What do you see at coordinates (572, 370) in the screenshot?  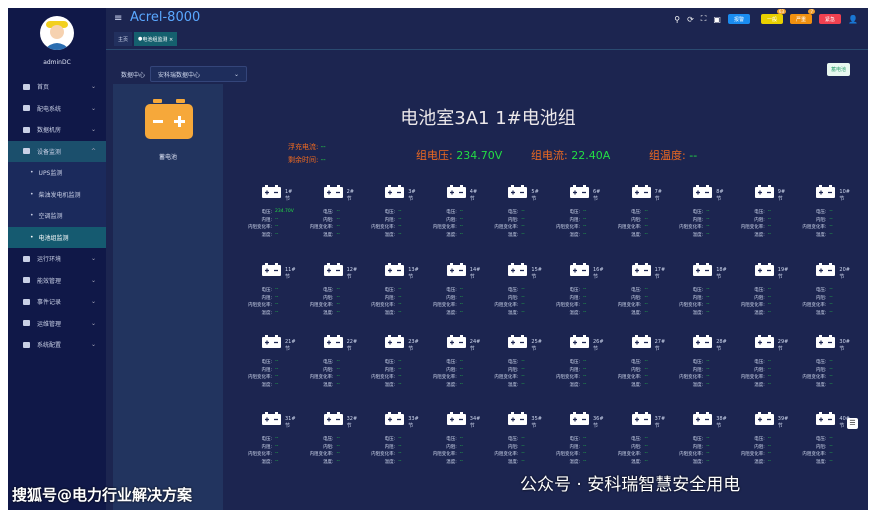 I see `battery-cell: 26#节 电压: -- 内阻: -- 内阻变化率: -- 温度: --` at bounding box center [572, 370].